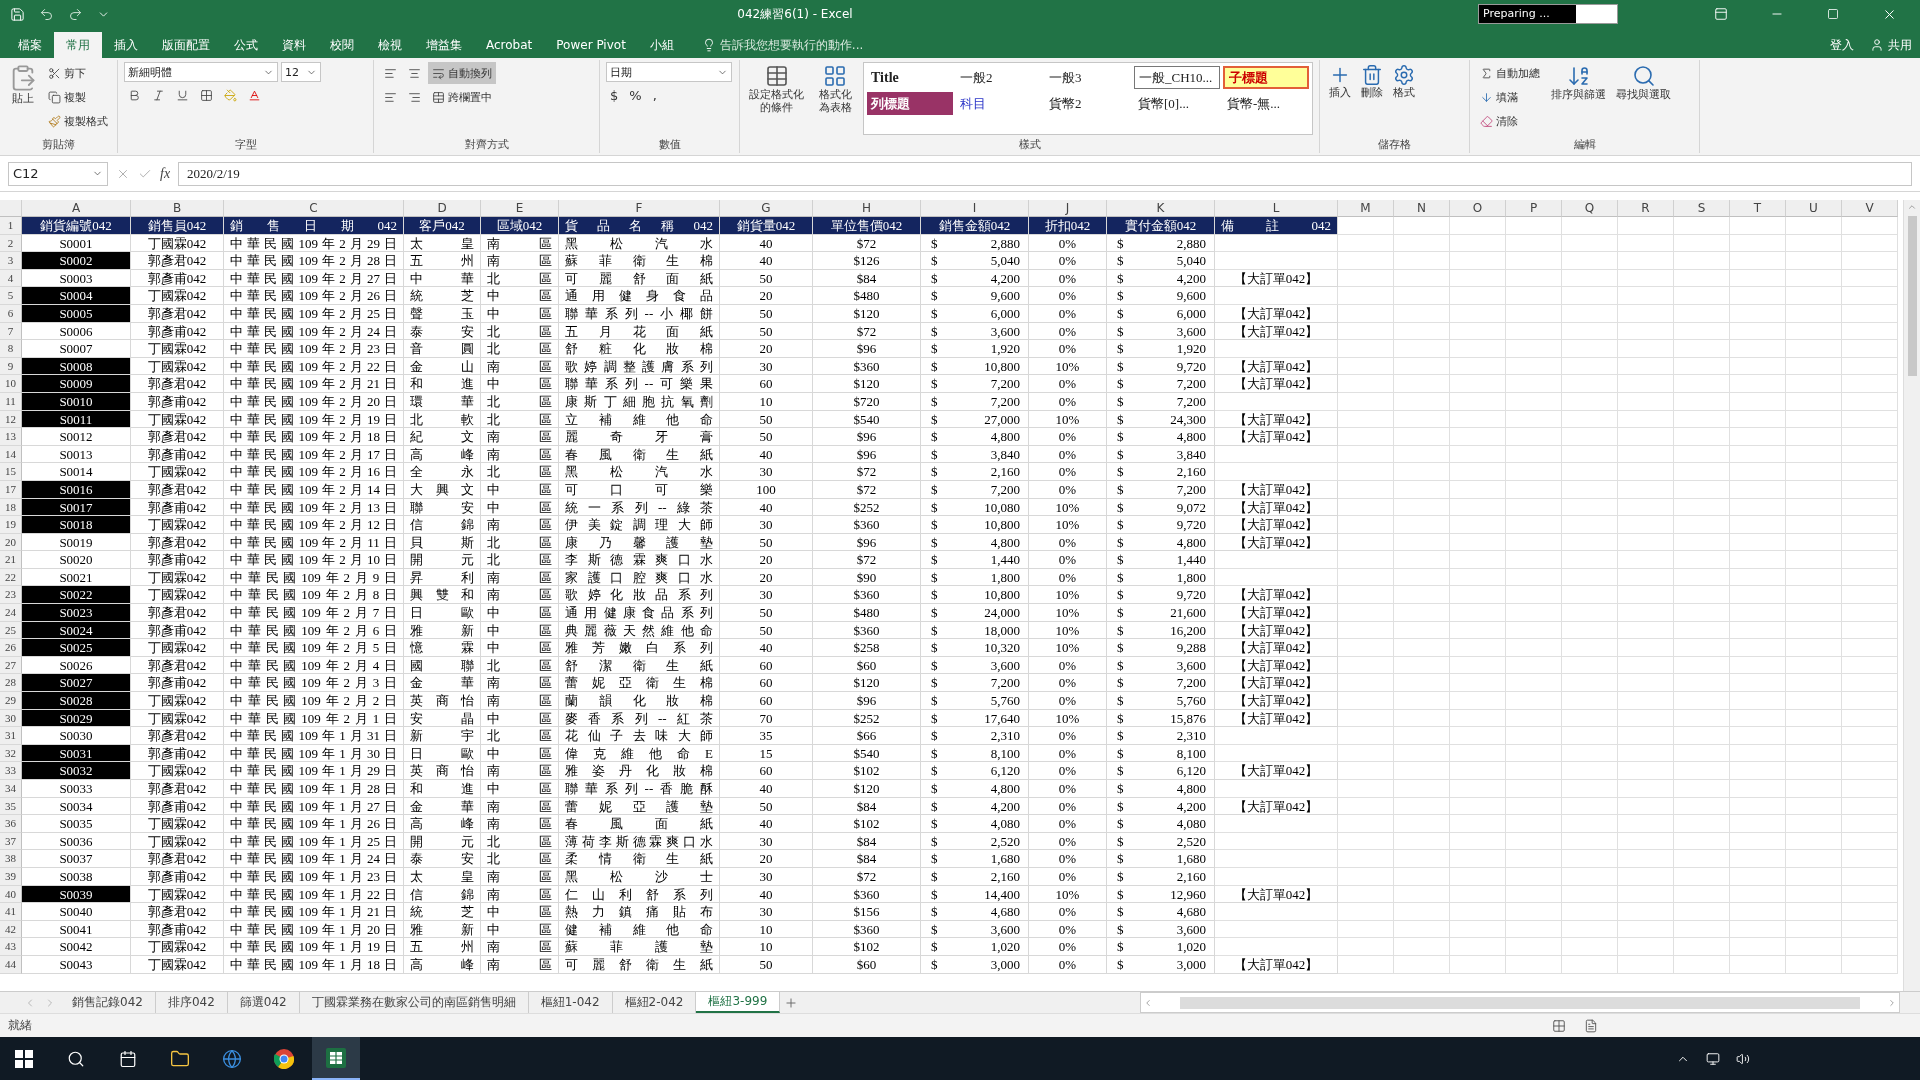 Image resolution: width=1920 pixels, height=1080 pixels. I want to click on row-header: 8, so click(11, 349).